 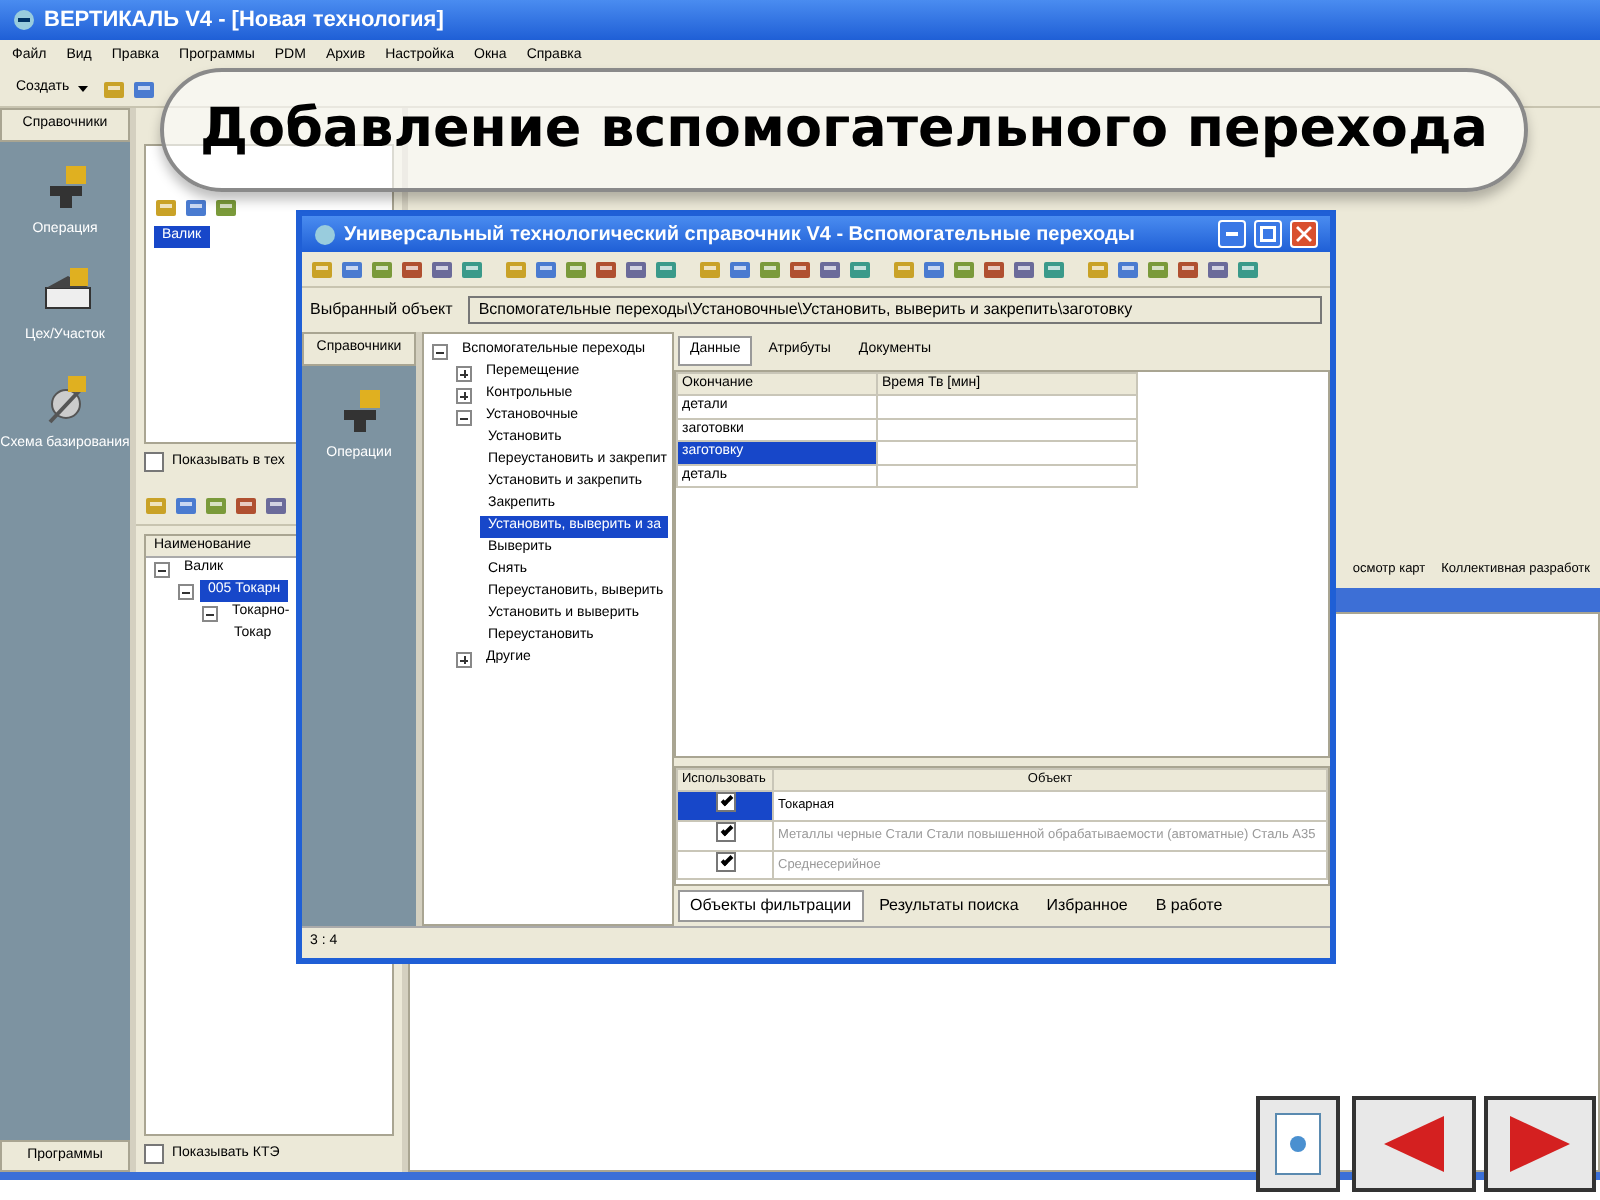 What do you see at coordinates (740, 235) in the screenshot?
I see `window-title: Универсальный технологический справочник V4 - Вспомогательные переходы` at bounding box center [740, 235].